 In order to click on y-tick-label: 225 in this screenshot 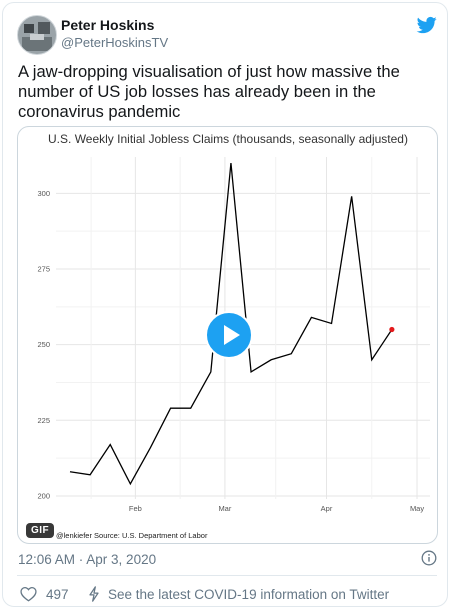, I will do `click(43, 420)`.